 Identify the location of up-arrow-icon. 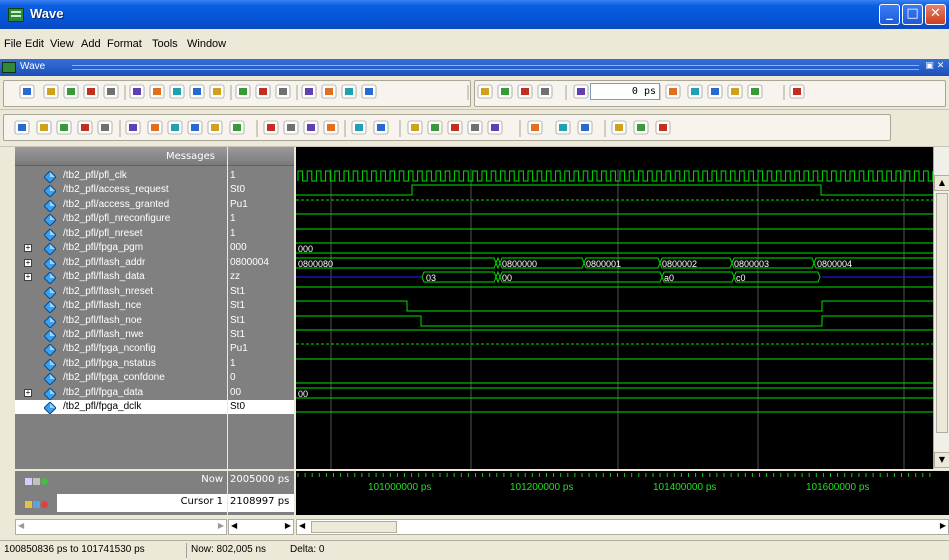
(505, 91).